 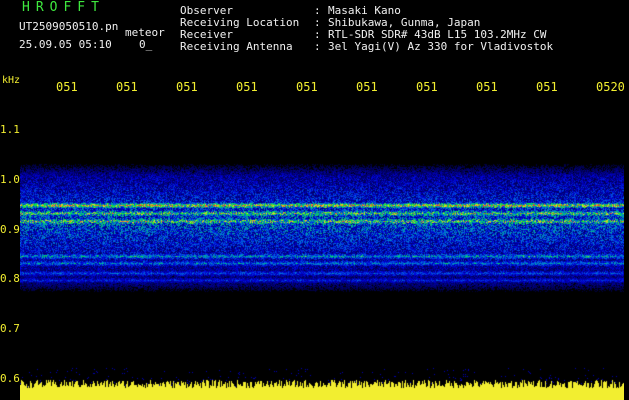 What do you see at coordinates (10, 179) in the screenshot?
I see `y-tick-label: 1.0` at bounding box center [10, 179].